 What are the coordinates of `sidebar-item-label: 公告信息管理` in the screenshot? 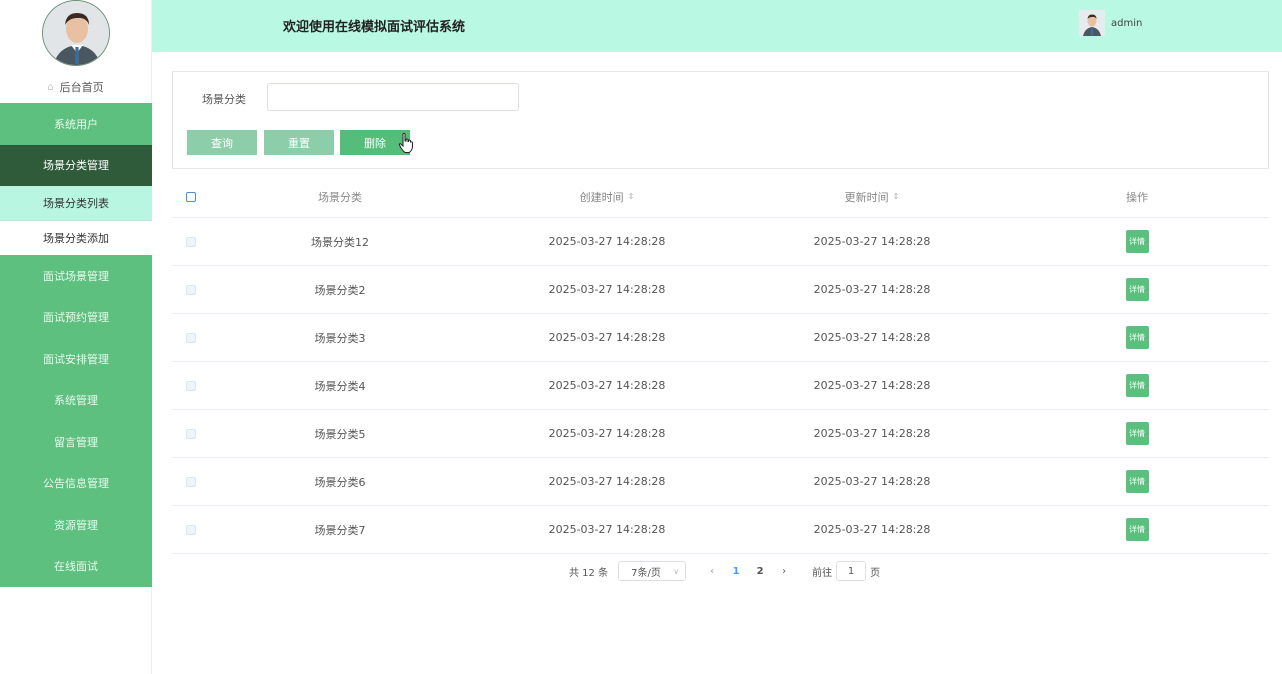 It's located at (76, 484).